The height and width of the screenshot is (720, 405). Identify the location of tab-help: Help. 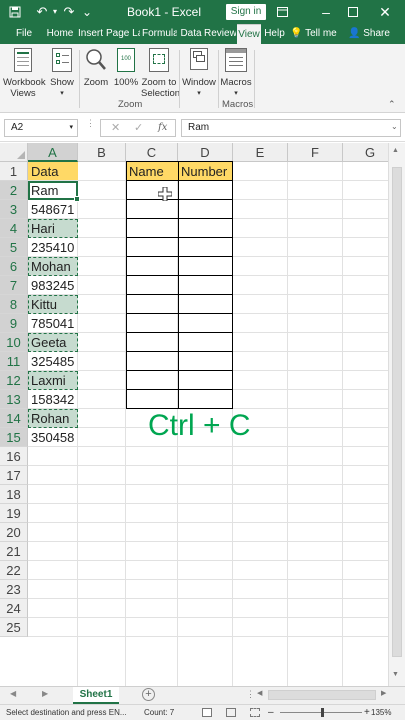
(274, 34).